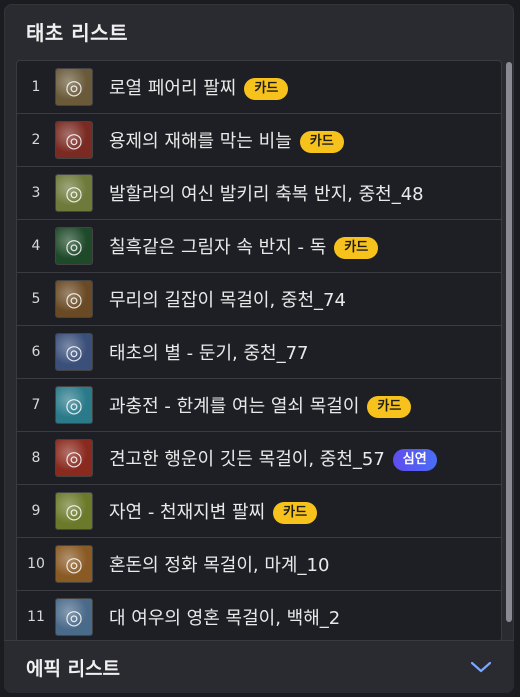 The height and width of the screenshot is (697, 520). I want to click on list-item: 6 ◎ 태초의 별 - 둔기, 중천_77, so click(259, 352).